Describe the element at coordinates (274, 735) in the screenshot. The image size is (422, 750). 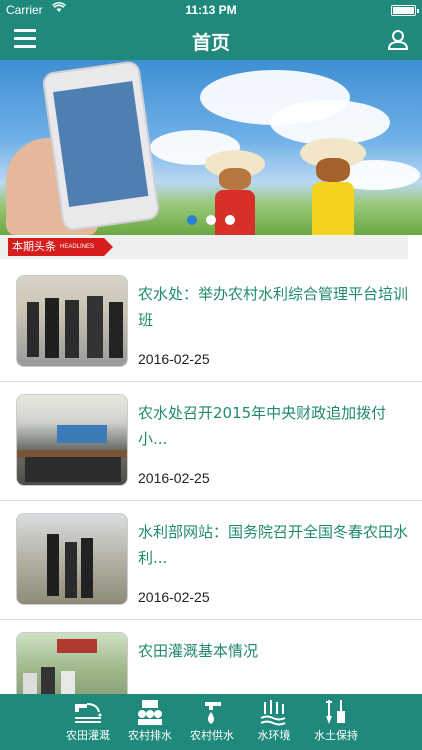
I see `tab-label: 水环境` at that location.